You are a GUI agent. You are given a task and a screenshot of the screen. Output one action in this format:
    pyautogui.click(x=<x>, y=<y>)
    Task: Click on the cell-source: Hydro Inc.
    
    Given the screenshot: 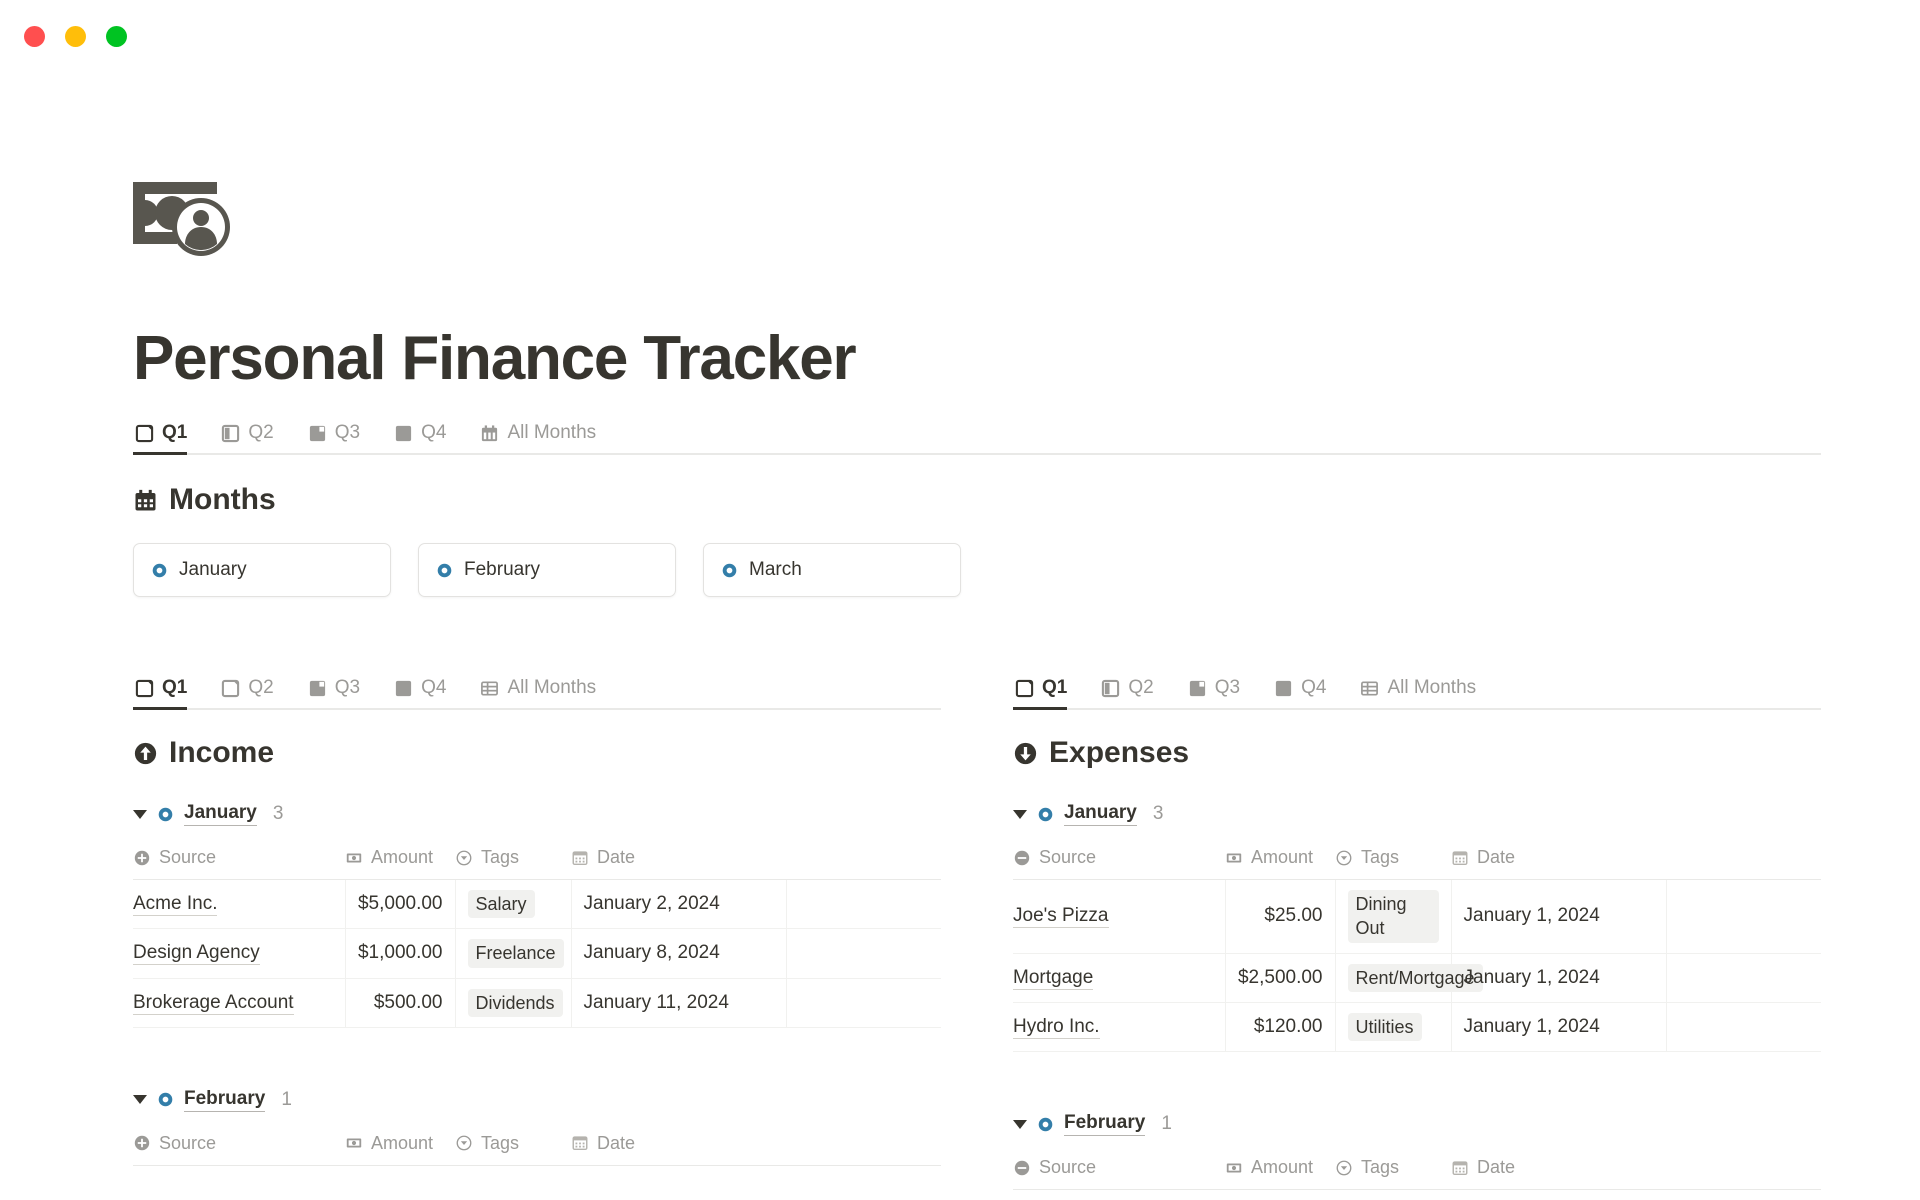 What is the action you would take?
    pyautogui.click(x=1119, y=1027)
    